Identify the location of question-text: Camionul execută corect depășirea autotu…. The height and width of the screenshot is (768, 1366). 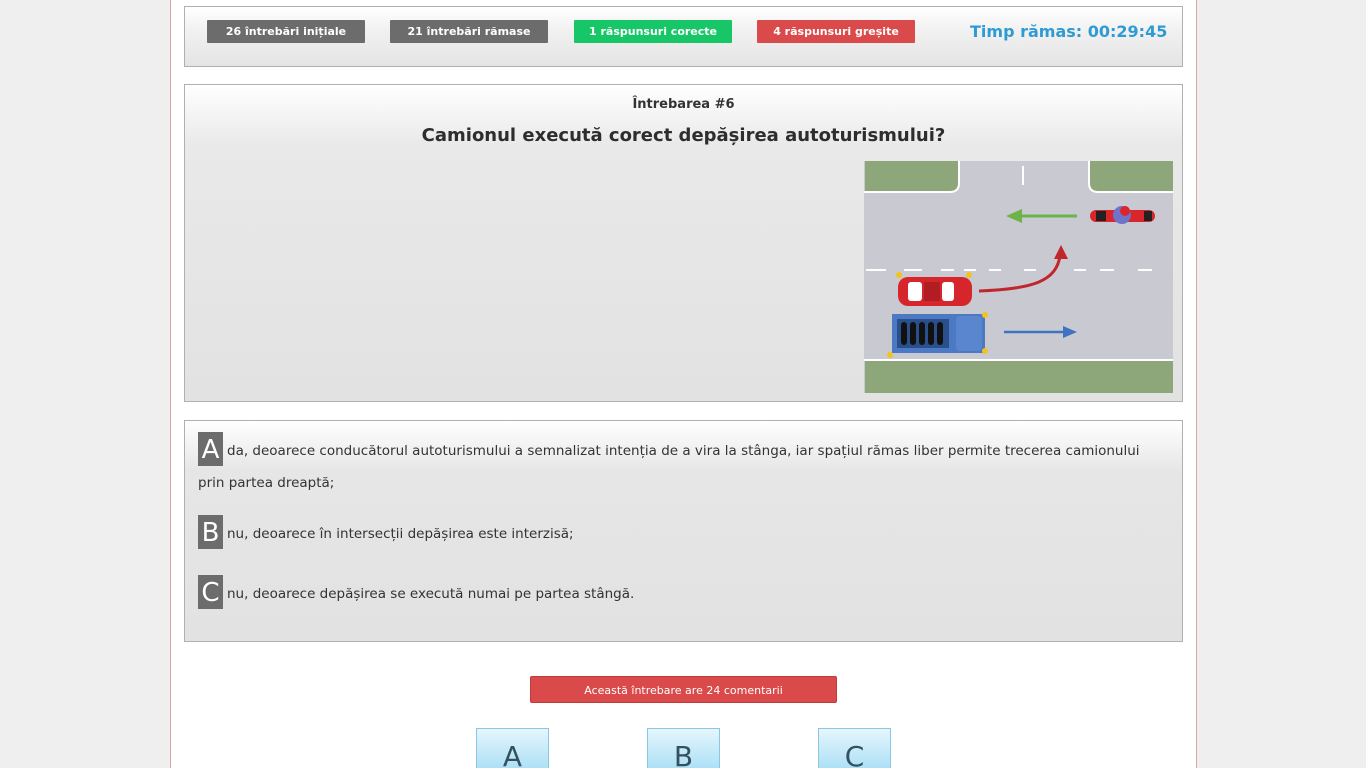
(683, 135).